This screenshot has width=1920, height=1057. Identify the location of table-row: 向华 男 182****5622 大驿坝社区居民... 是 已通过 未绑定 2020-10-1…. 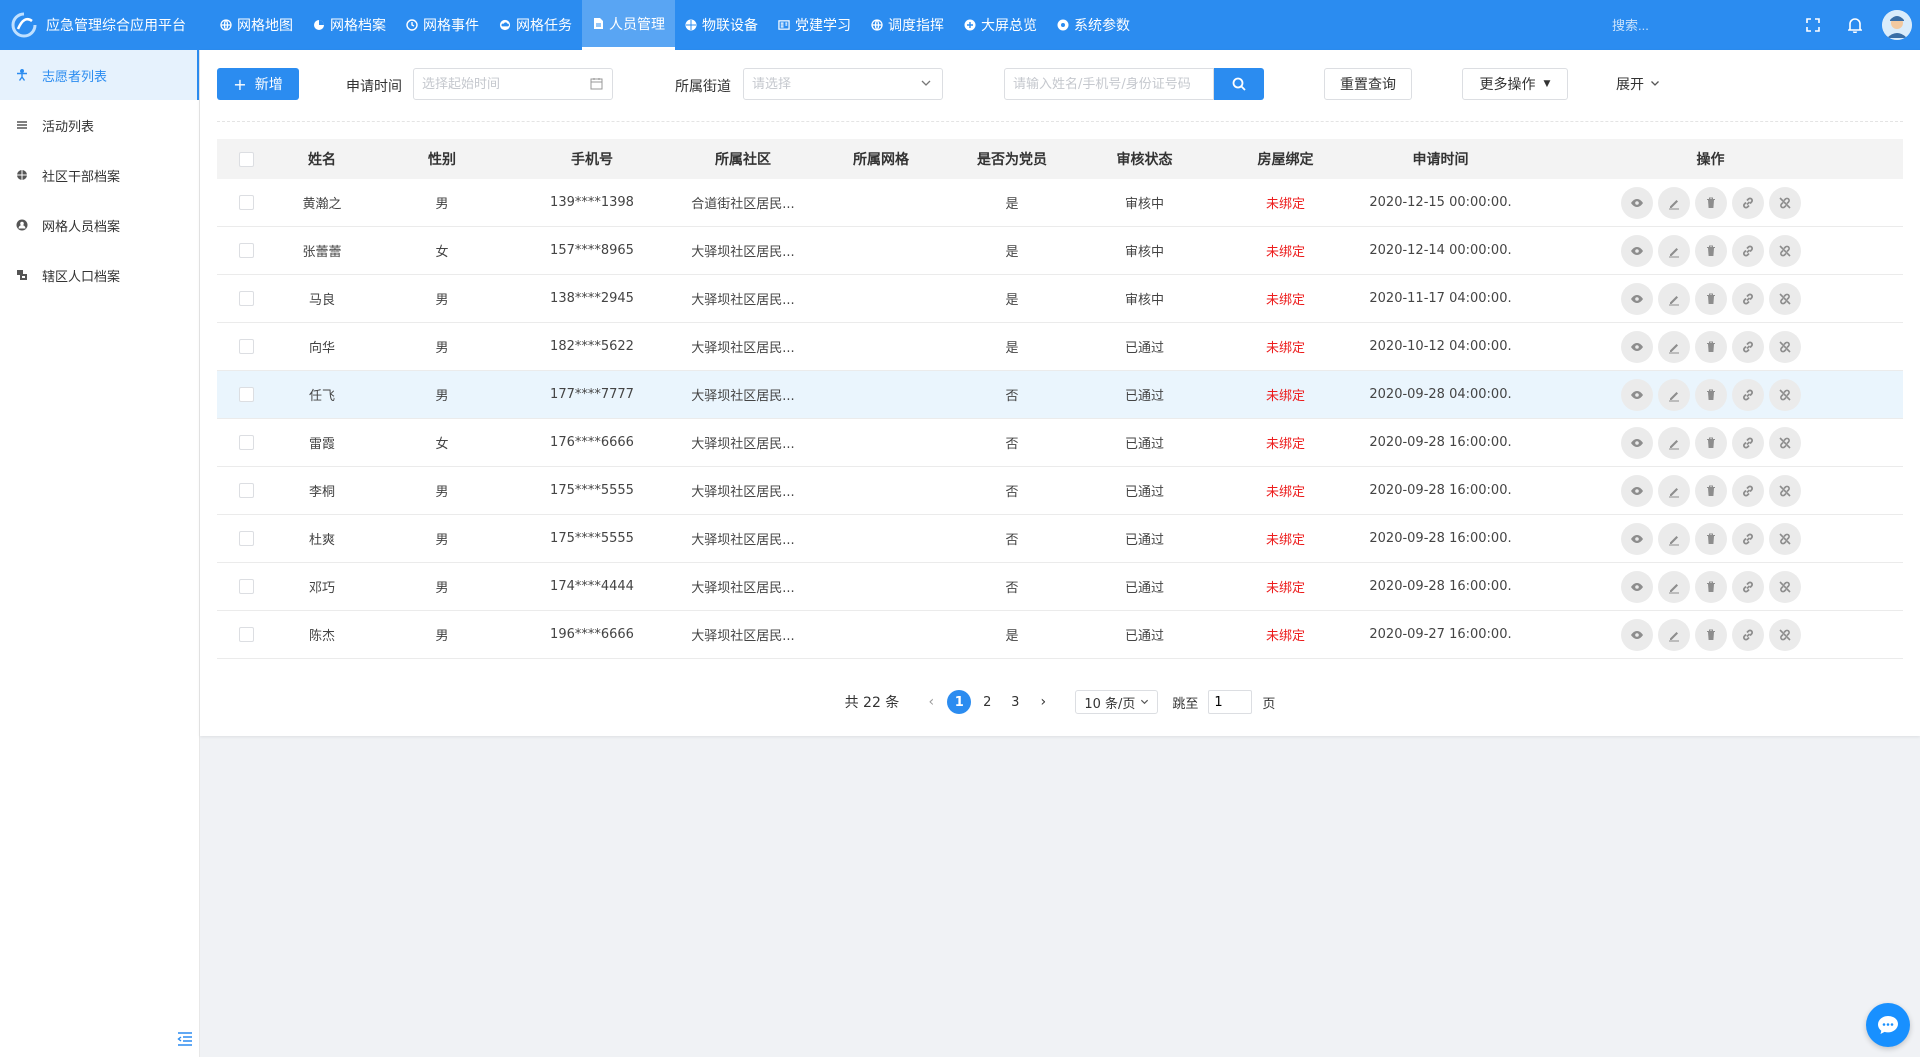
(1060, 347).